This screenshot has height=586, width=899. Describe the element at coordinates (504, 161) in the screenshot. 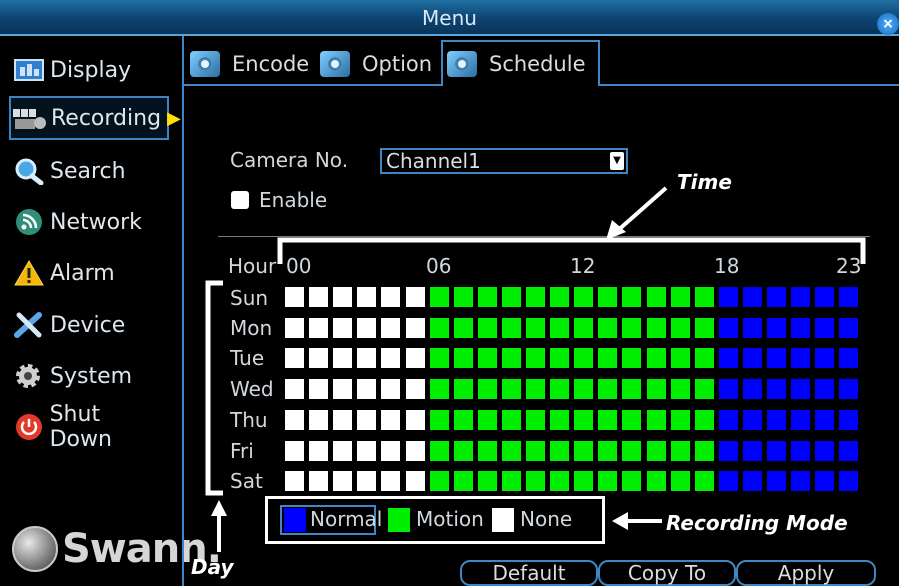

I see `camera-select: Channel1 ▼` at that location.